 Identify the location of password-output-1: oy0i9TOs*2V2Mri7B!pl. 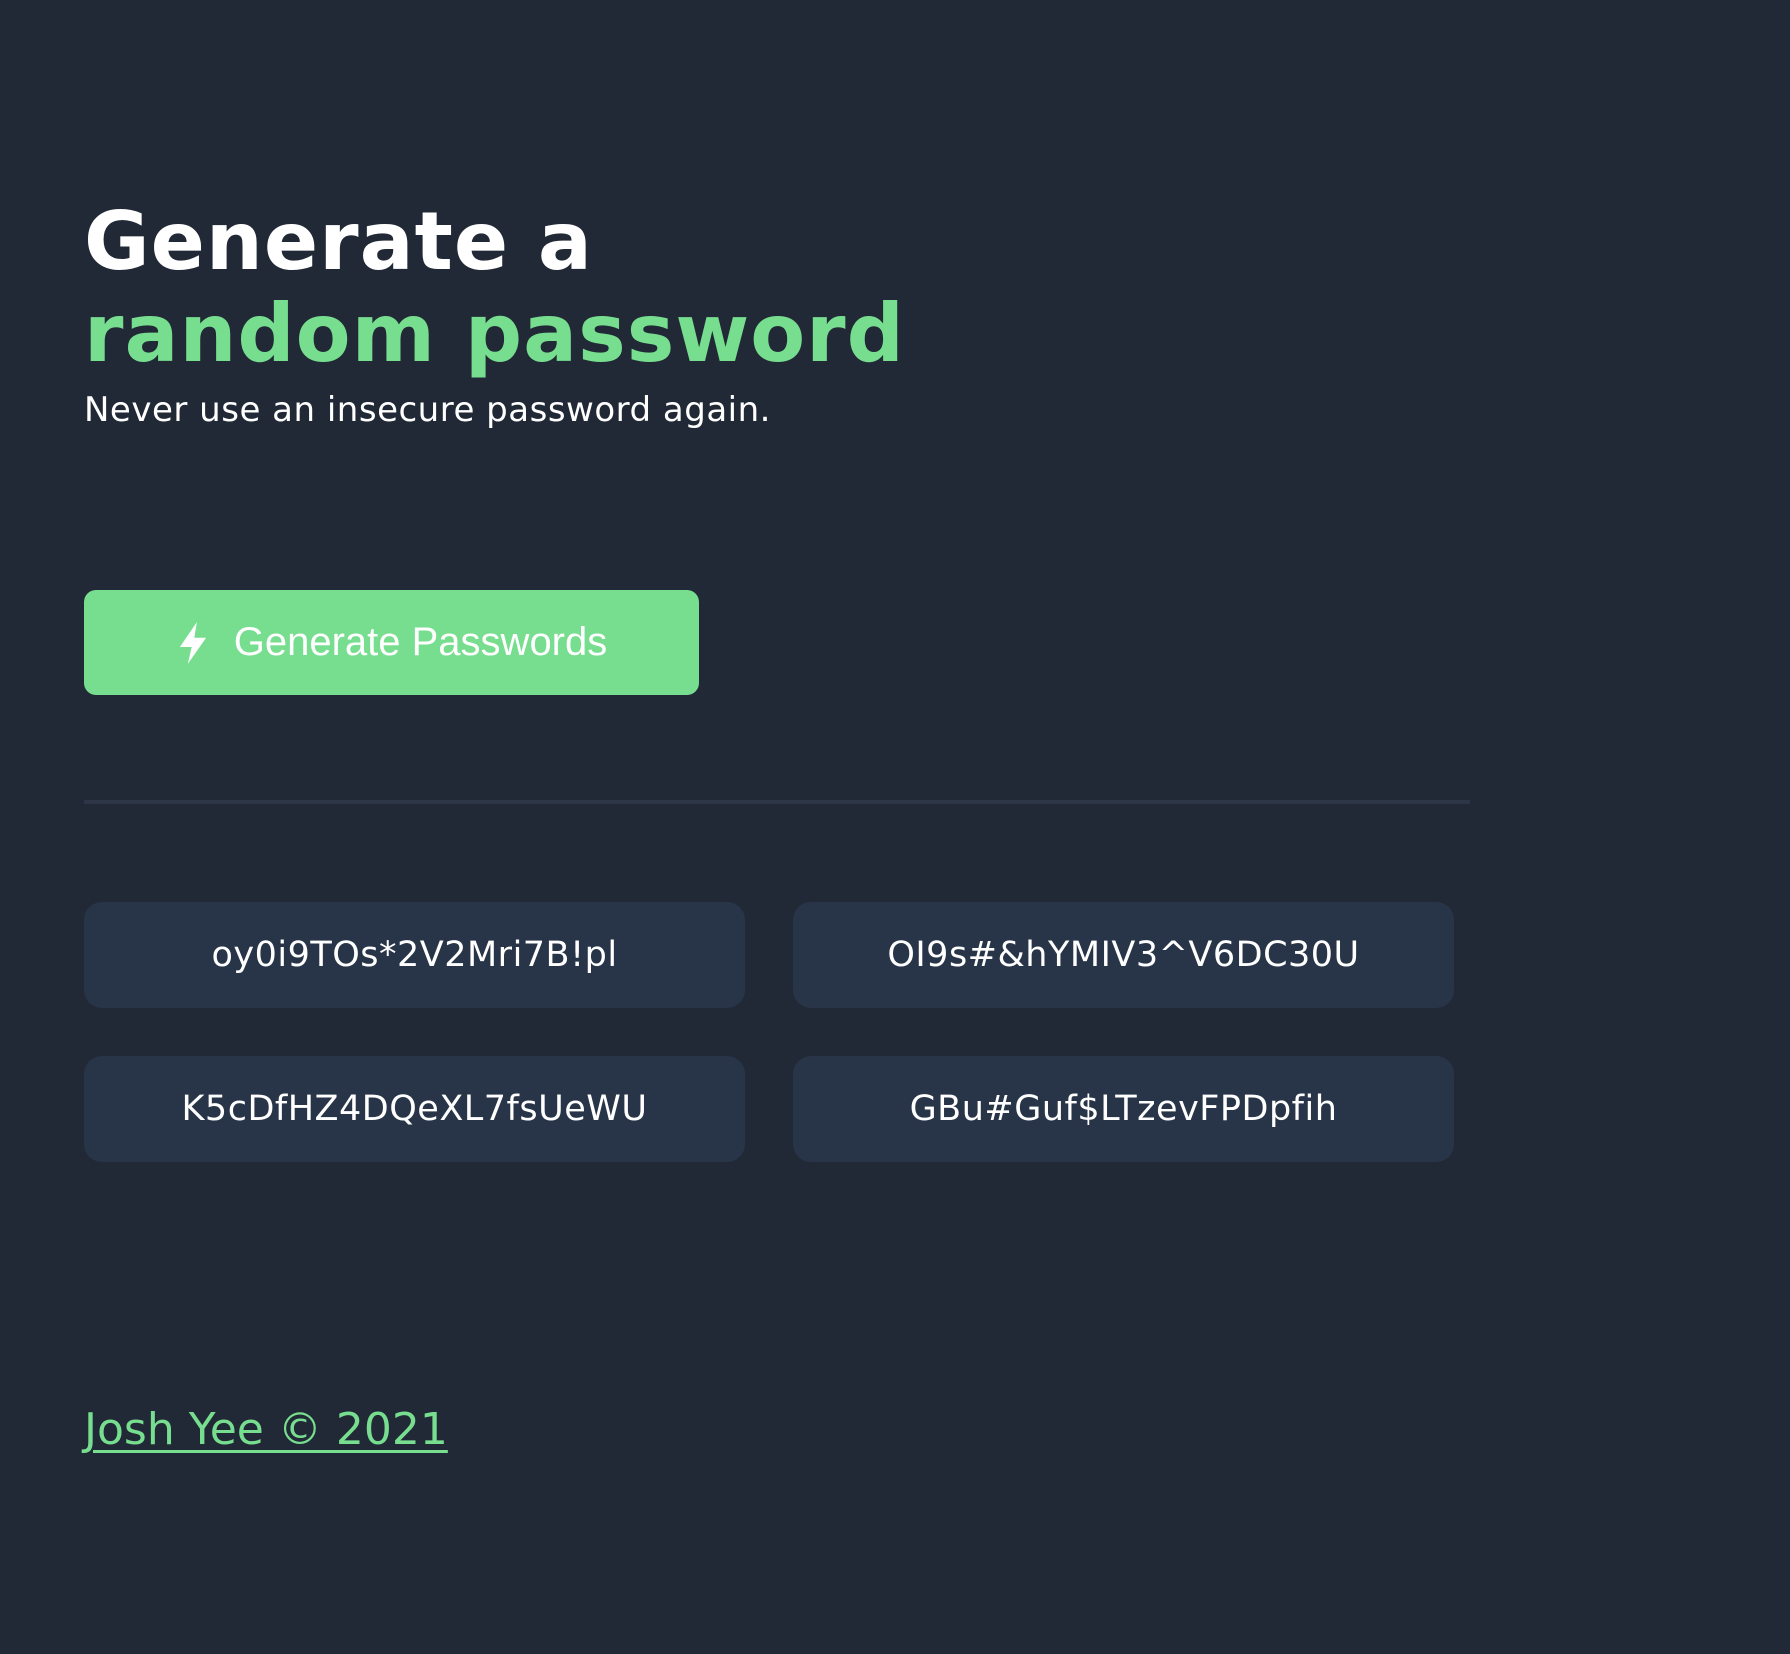
(414, 955).